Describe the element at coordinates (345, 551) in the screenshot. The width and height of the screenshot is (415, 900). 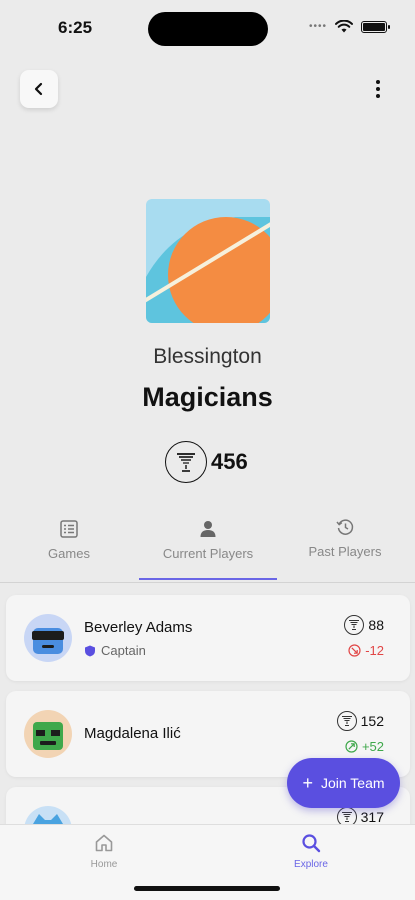
I see `tab-past-players-label: Past Players` at that location.